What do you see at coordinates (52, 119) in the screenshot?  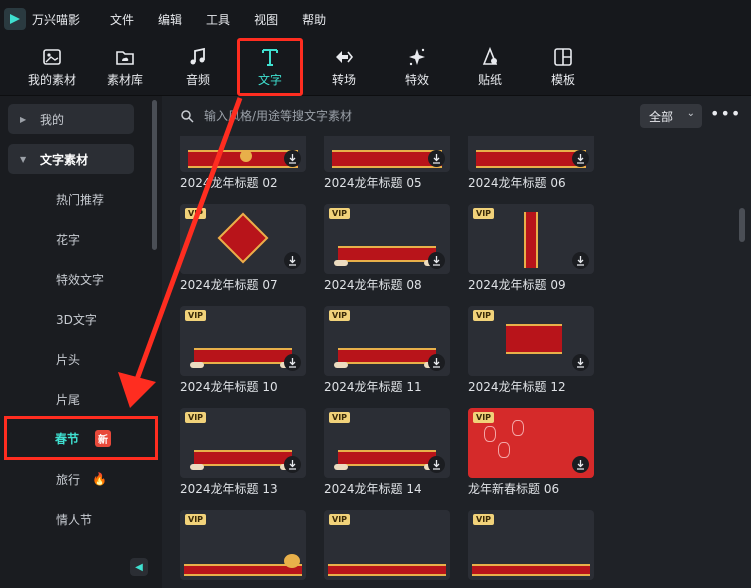 I see `sidebar-group-label: 我的` at bounding box center [52, 119].